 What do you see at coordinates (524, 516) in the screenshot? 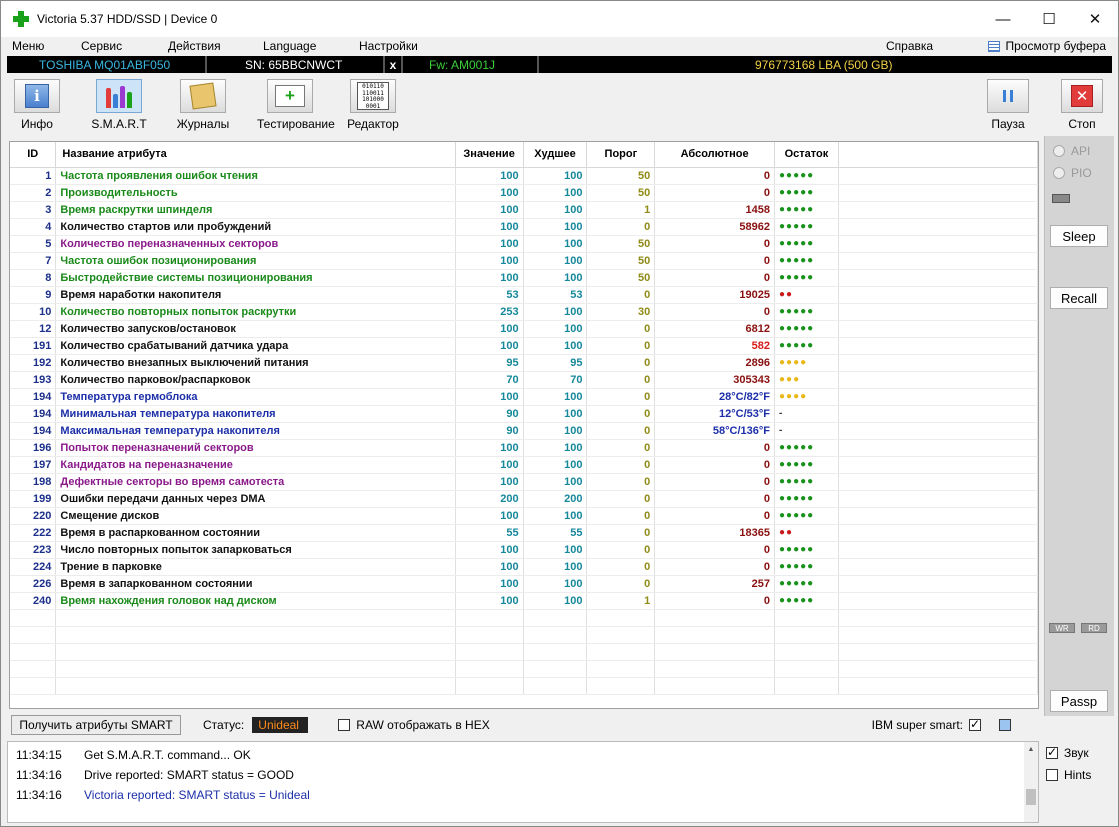
I see `table-row: 220 Смещение дисков 100 100 0 0 ●●●●●` at bounding box center [524, 516].